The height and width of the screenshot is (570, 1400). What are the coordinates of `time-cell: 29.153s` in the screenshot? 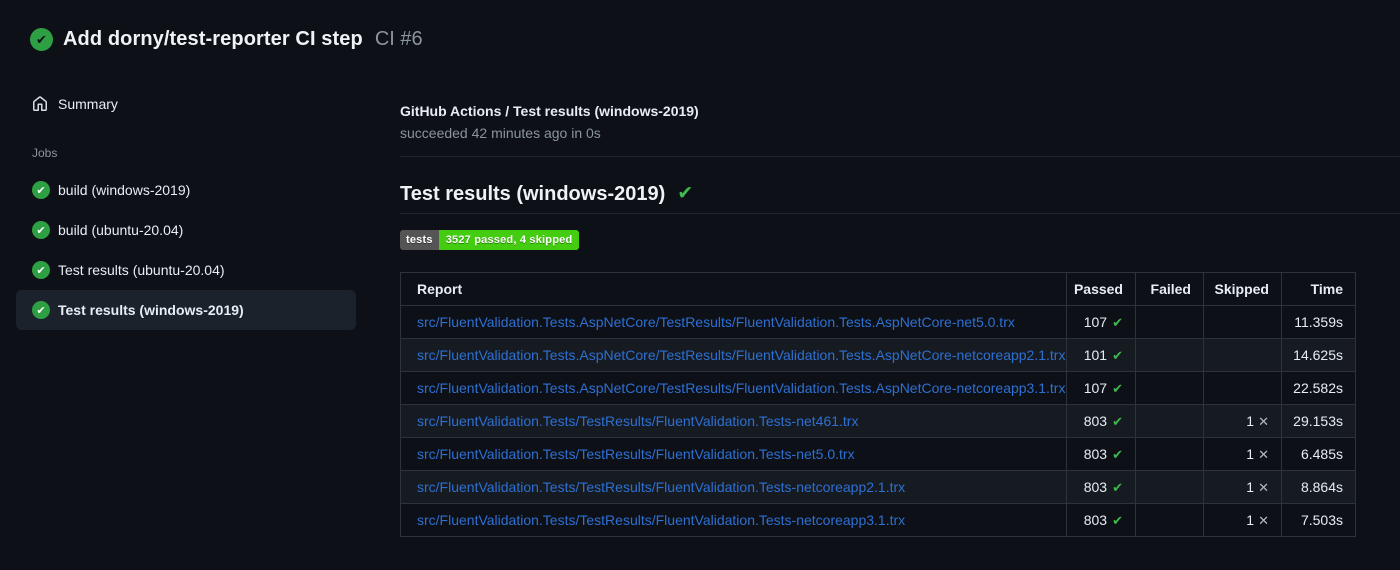 It's located at (1318, 421).